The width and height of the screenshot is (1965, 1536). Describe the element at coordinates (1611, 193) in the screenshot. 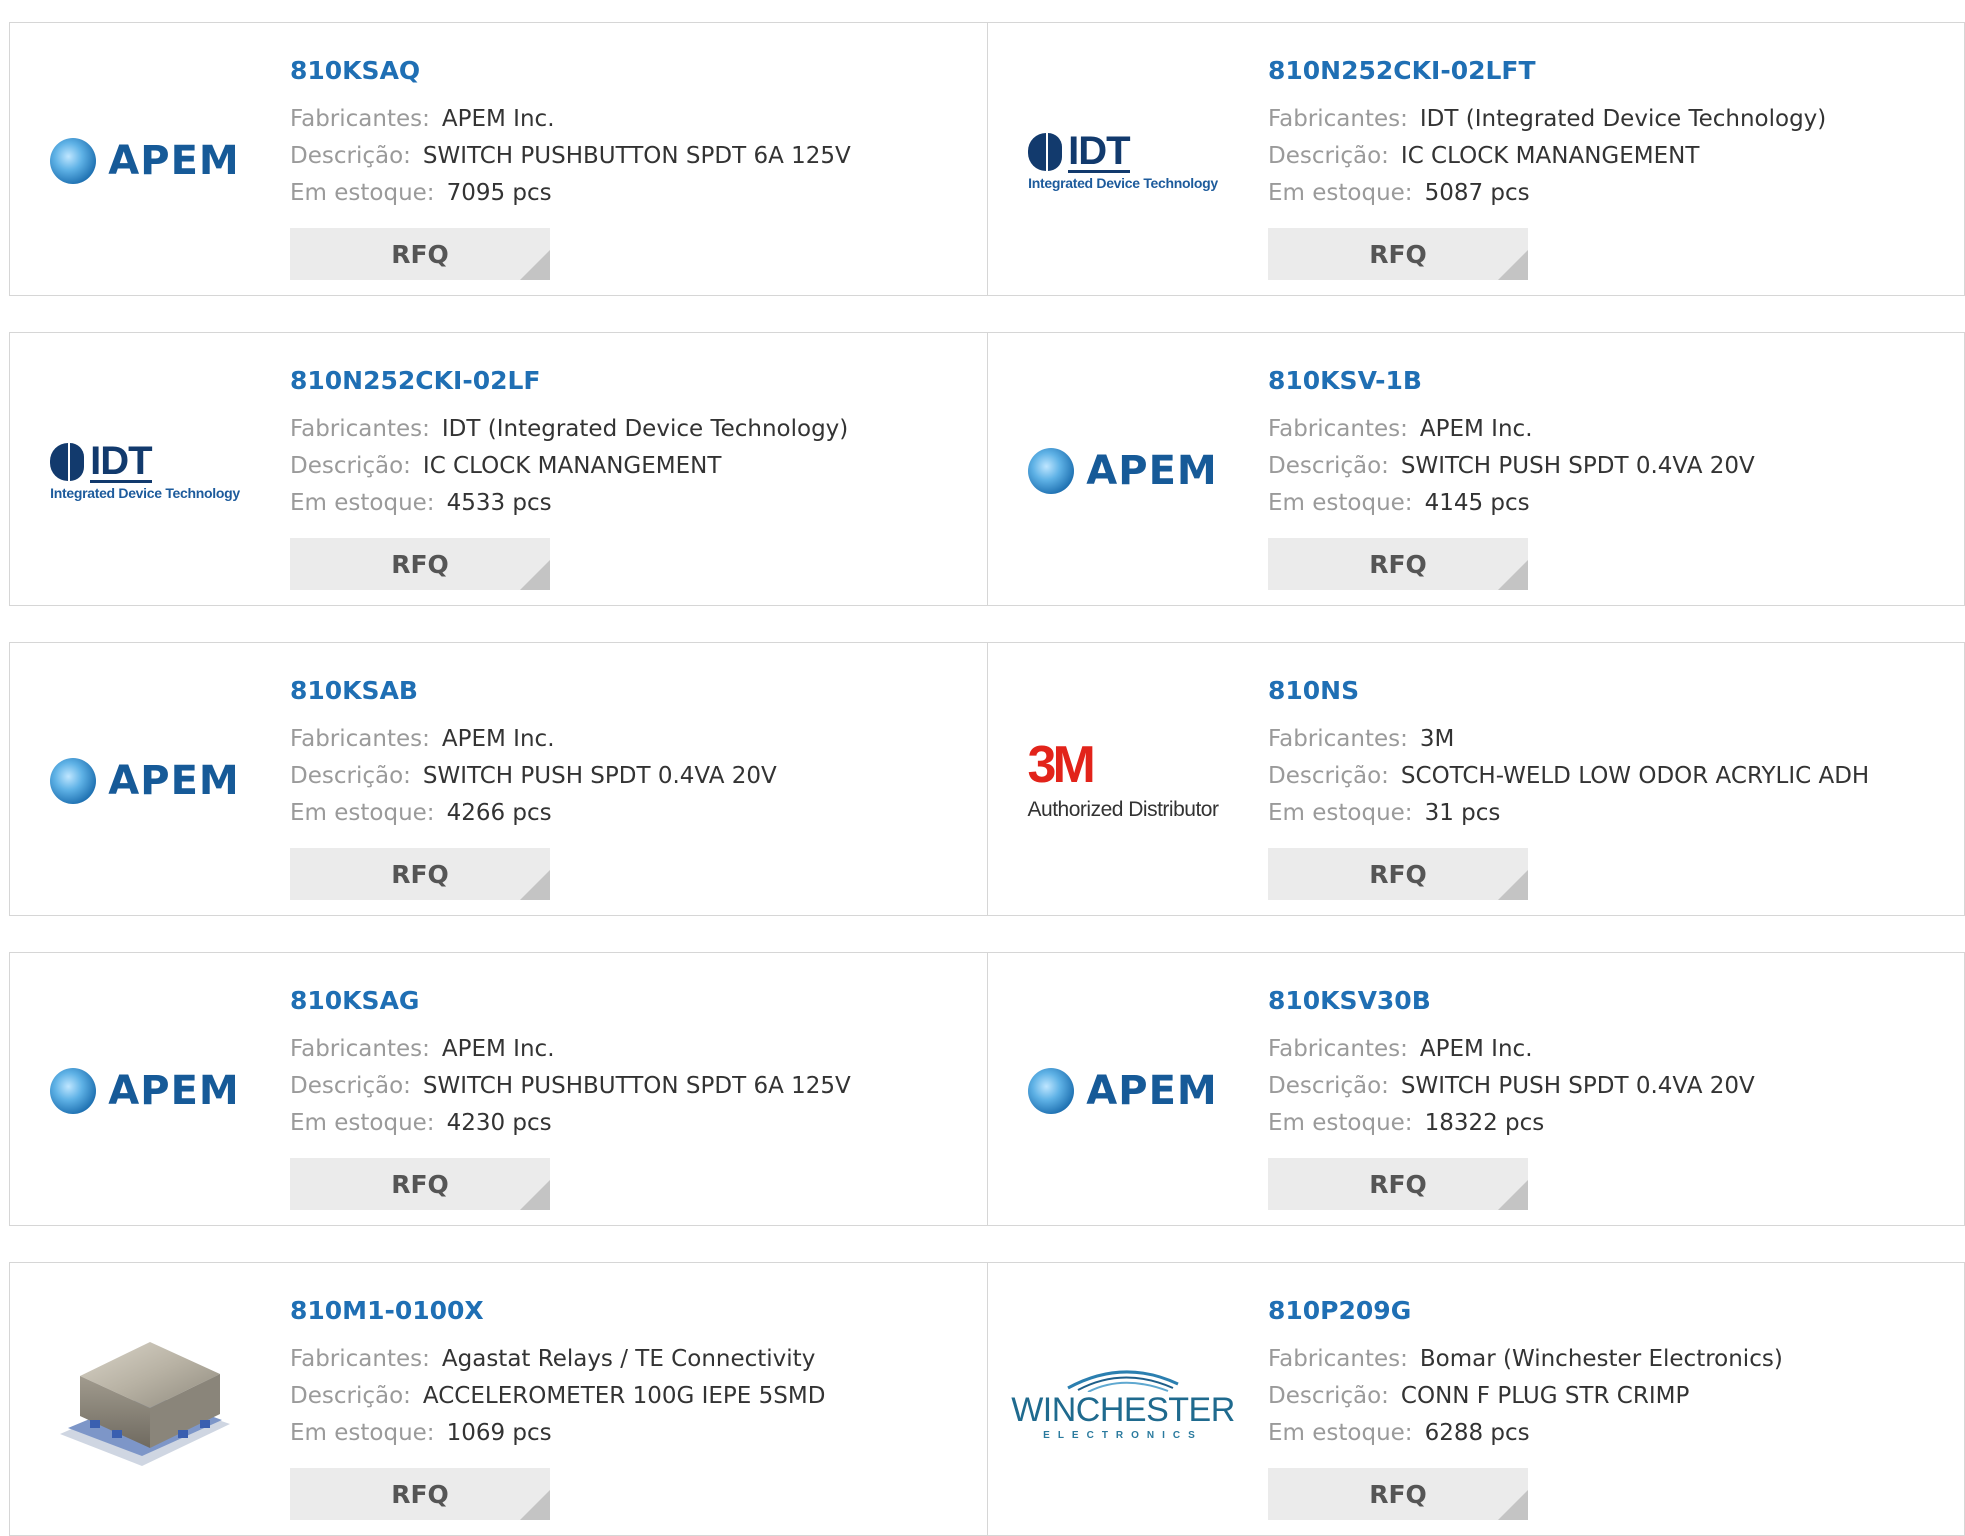

I see `stock-row: Em estoque: 5087 pcs` at that location.